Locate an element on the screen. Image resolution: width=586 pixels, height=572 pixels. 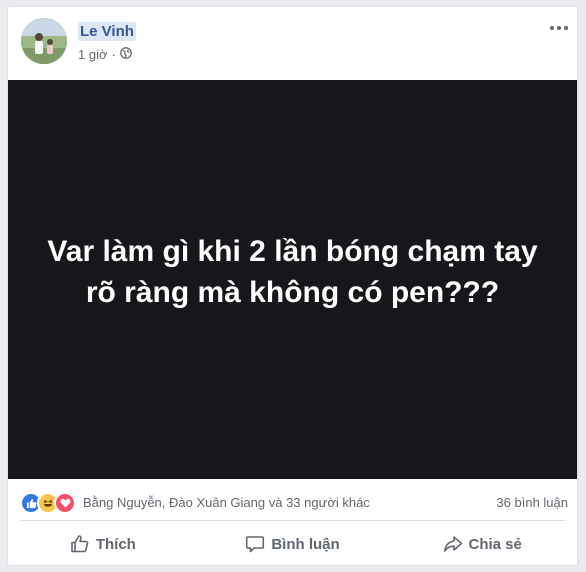
post-meta: 1 giờ · is located at coordinates (105, 54).